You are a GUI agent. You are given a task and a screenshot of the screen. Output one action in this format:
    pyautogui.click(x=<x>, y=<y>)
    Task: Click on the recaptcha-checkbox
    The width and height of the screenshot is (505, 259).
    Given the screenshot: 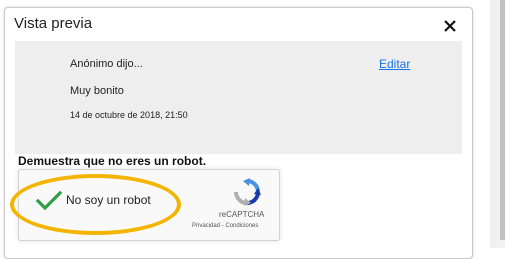 What is the action you would take?
    pyautogui.click(x=49, y=201)
    